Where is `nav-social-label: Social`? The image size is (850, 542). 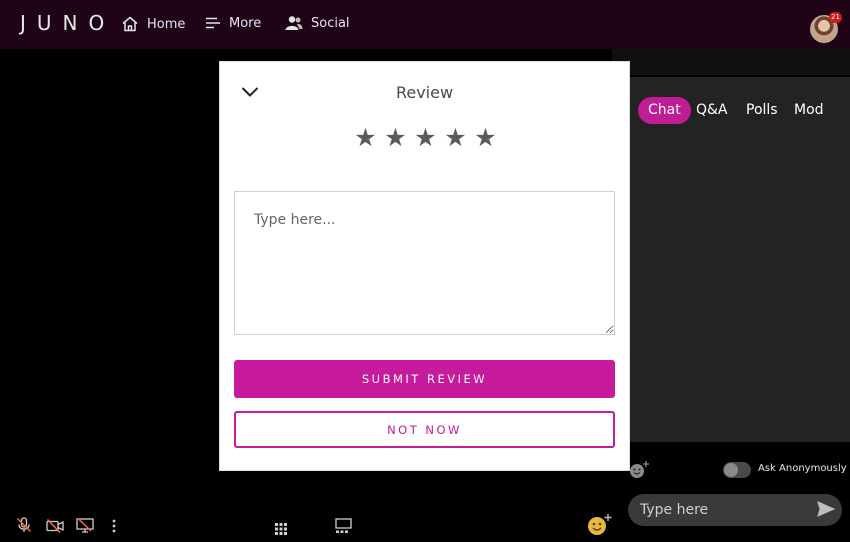
nav-social-label: Social is located at coordinates (330, 23).